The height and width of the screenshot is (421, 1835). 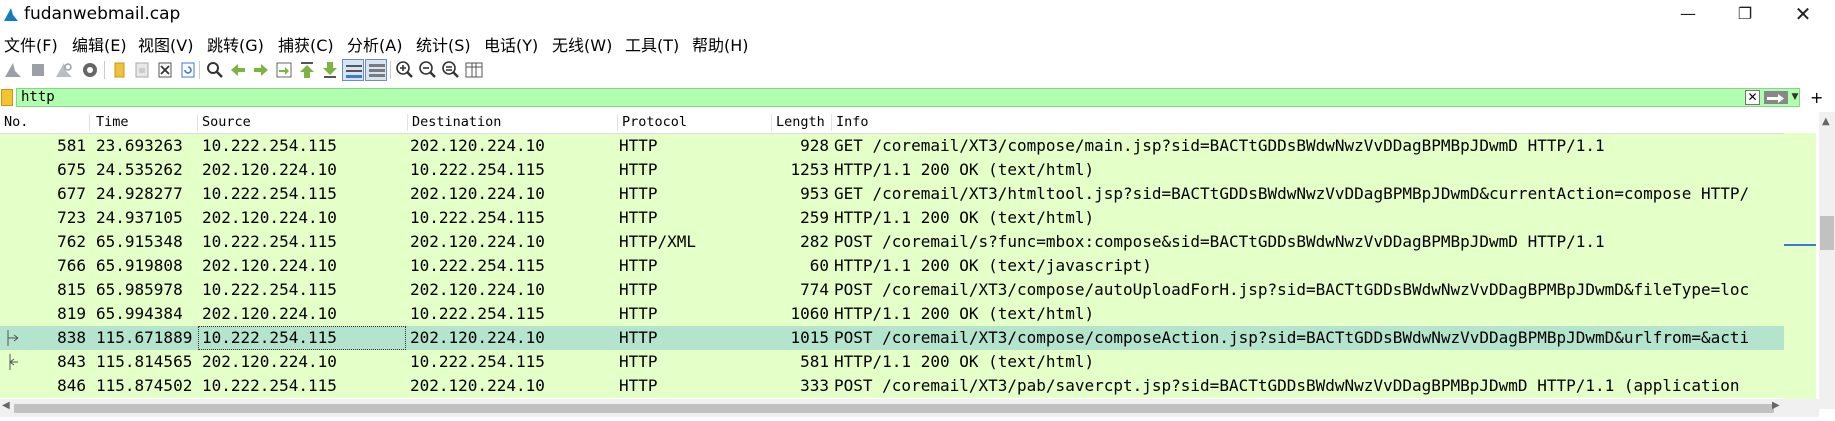 I want to click on go-to-packet-icon, so click(x=284, y=70).